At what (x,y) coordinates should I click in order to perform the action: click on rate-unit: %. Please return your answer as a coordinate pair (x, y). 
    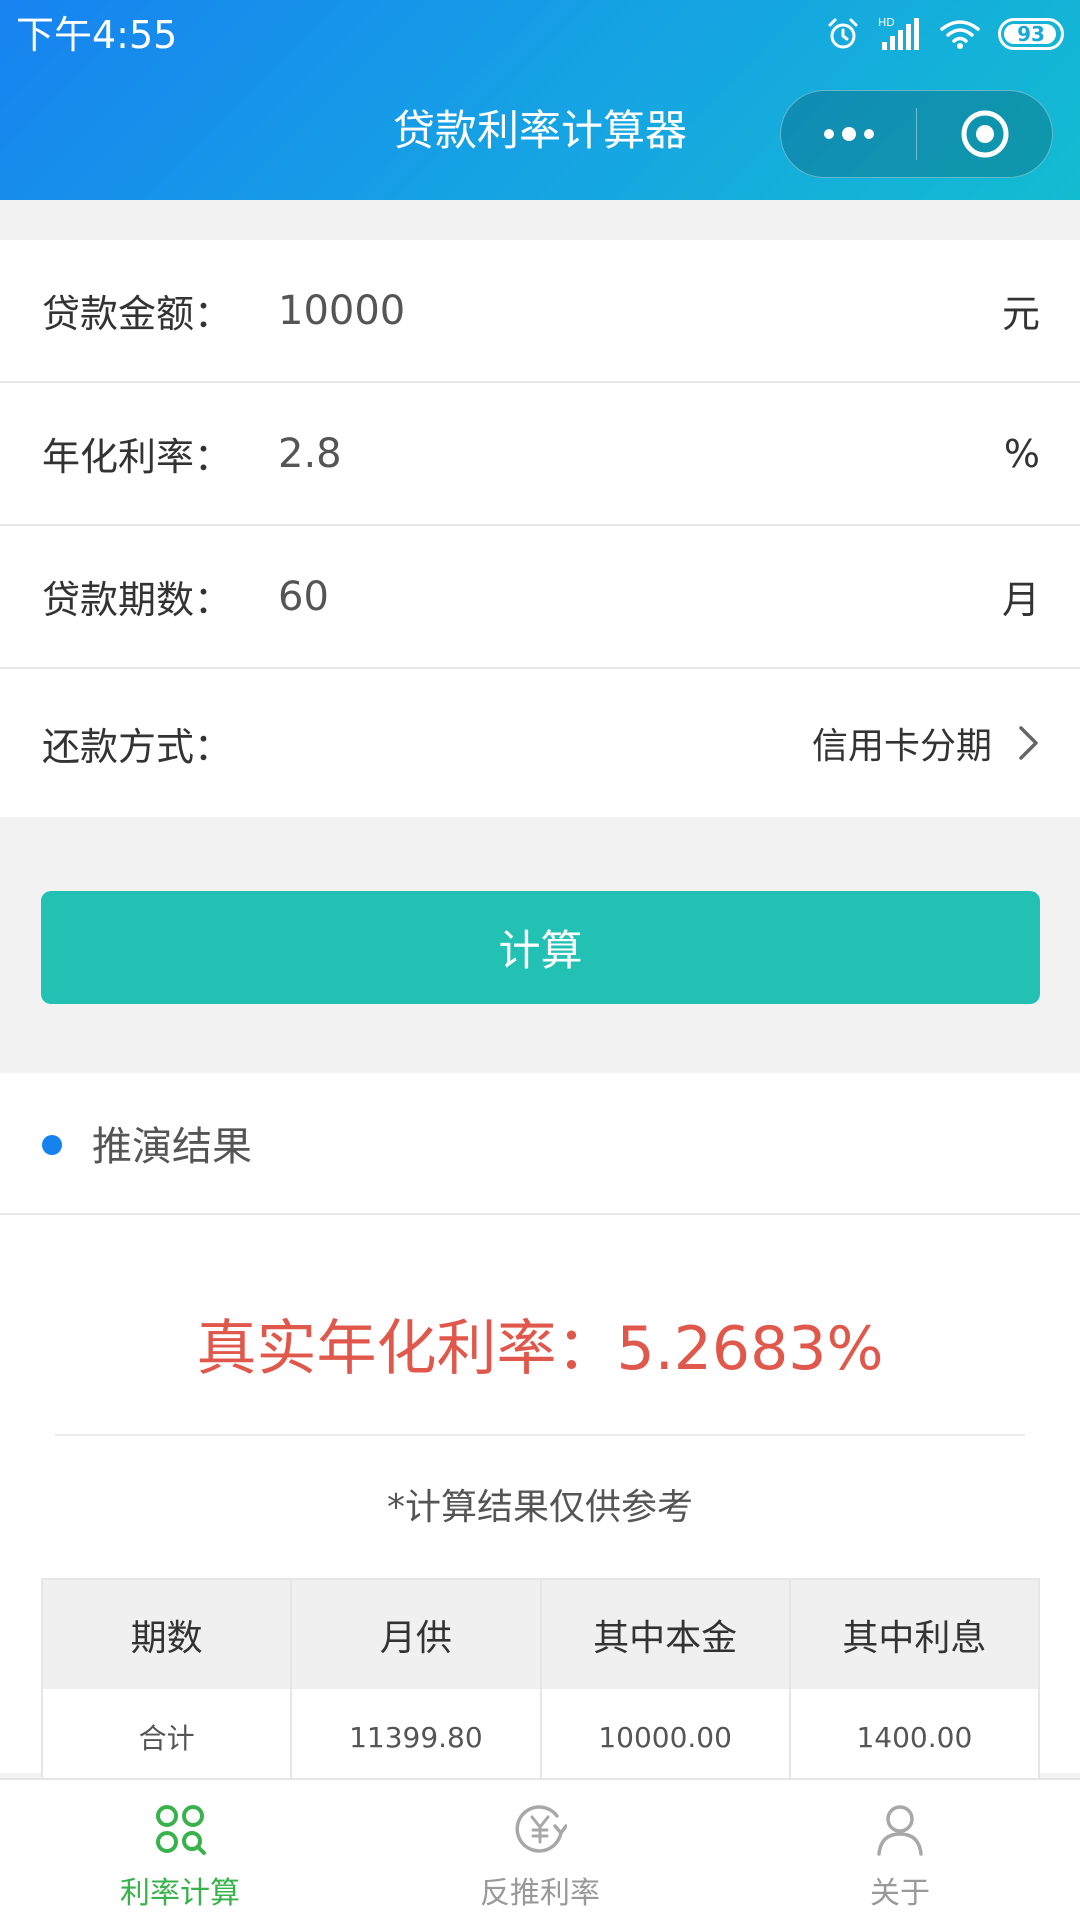
    Looking at the image, I should click on (1021, 453).